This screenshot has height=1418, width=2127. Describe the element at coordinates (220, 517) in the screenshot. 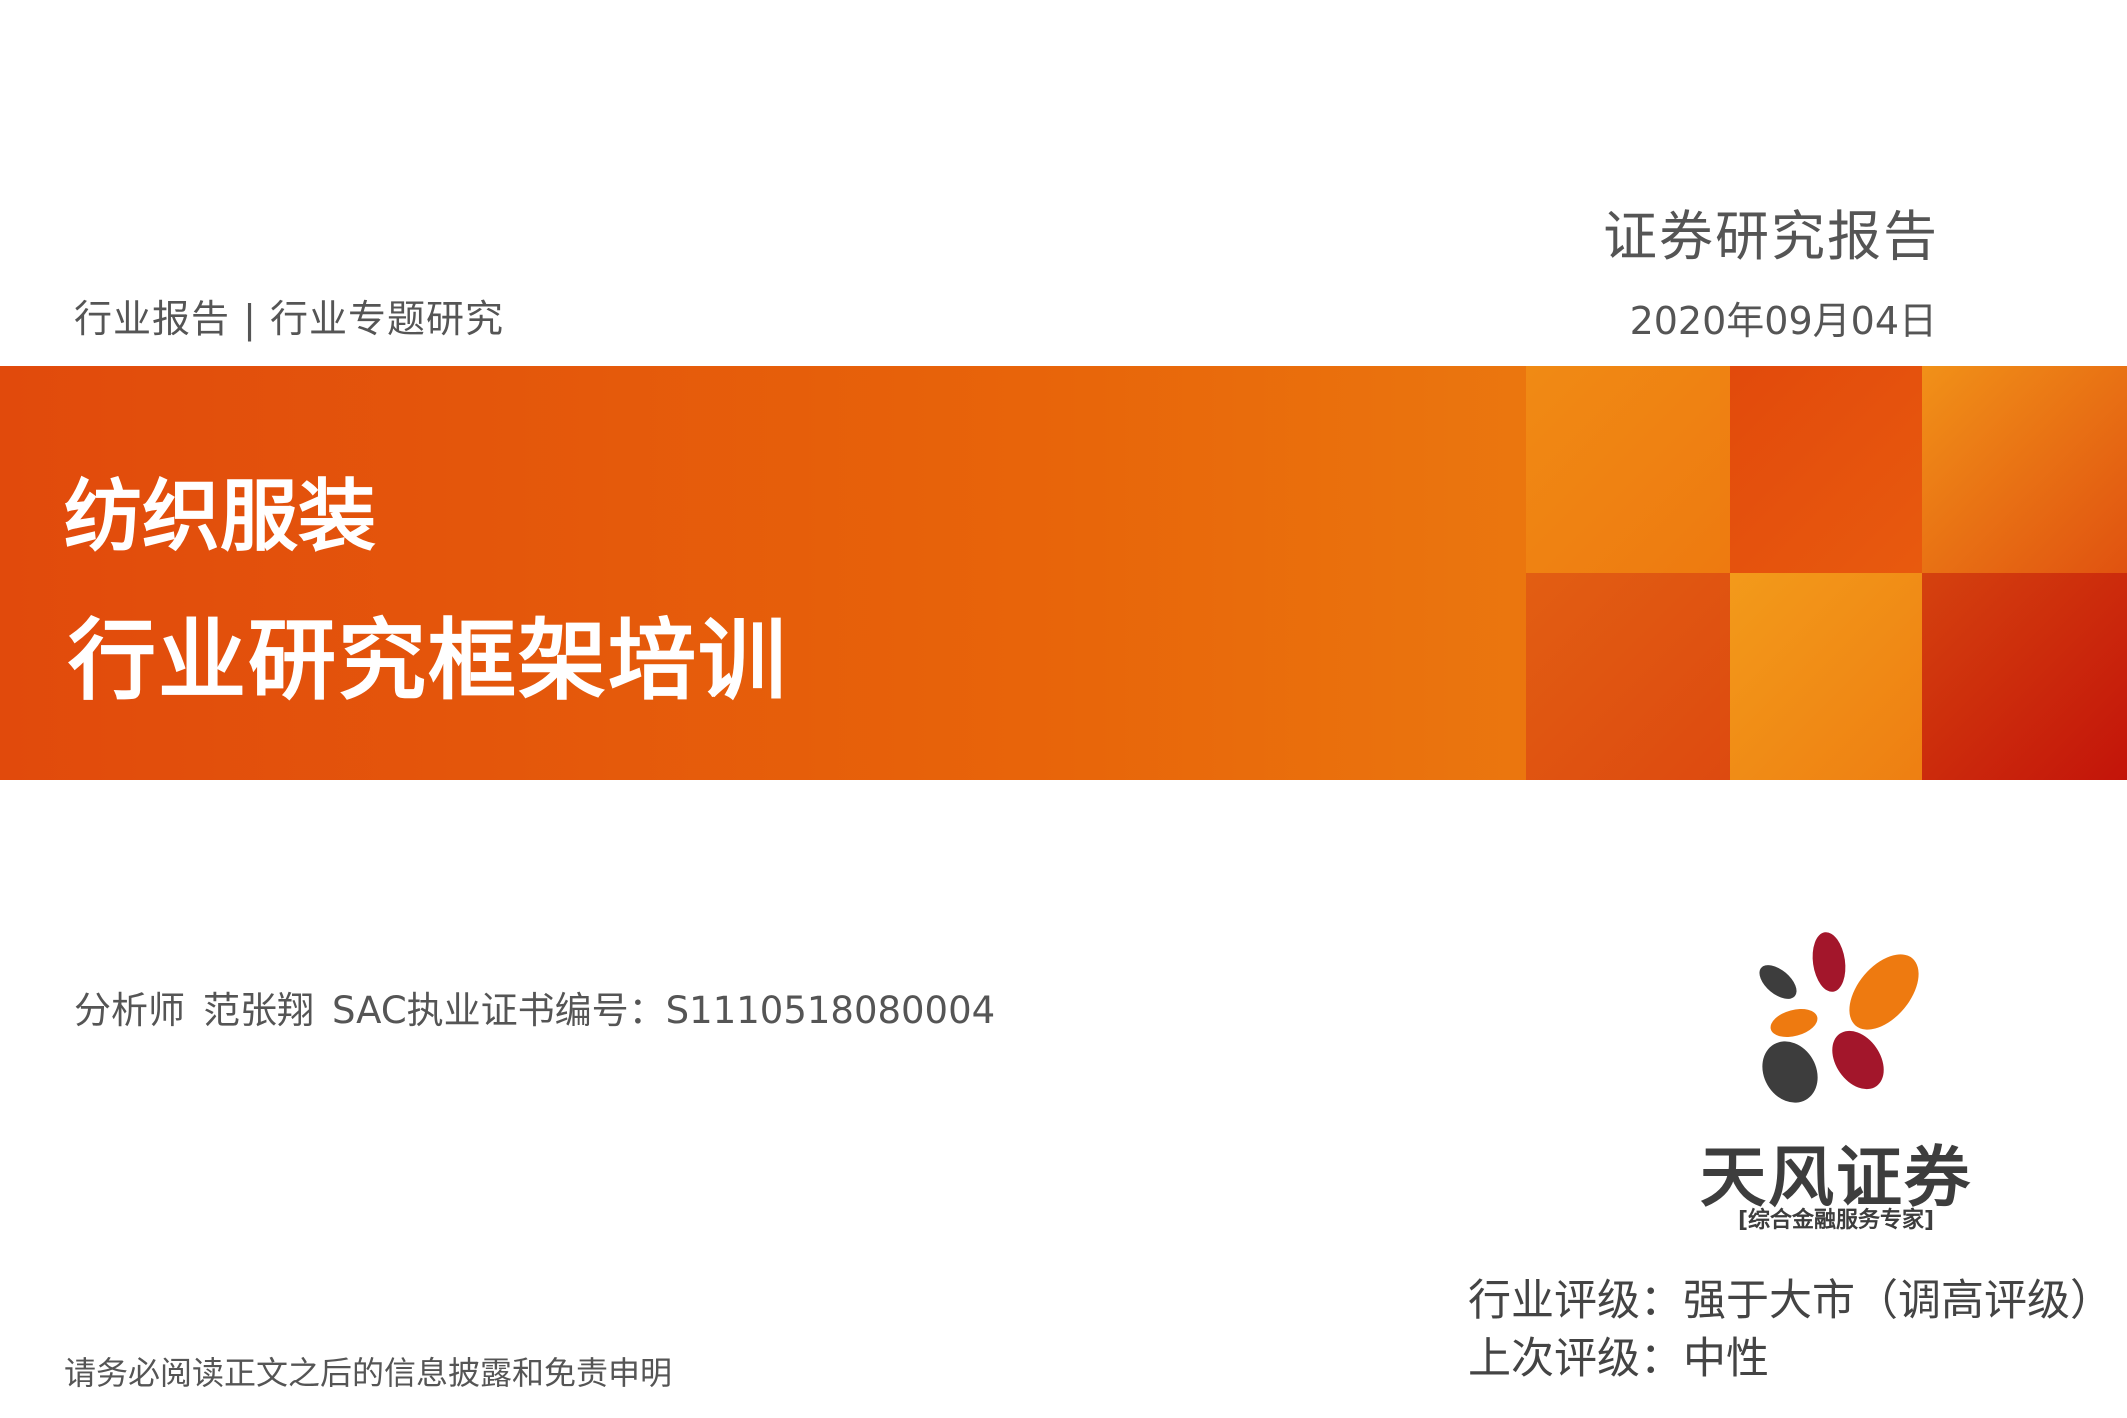

I see `industry-name: 纺织服装` at that location.